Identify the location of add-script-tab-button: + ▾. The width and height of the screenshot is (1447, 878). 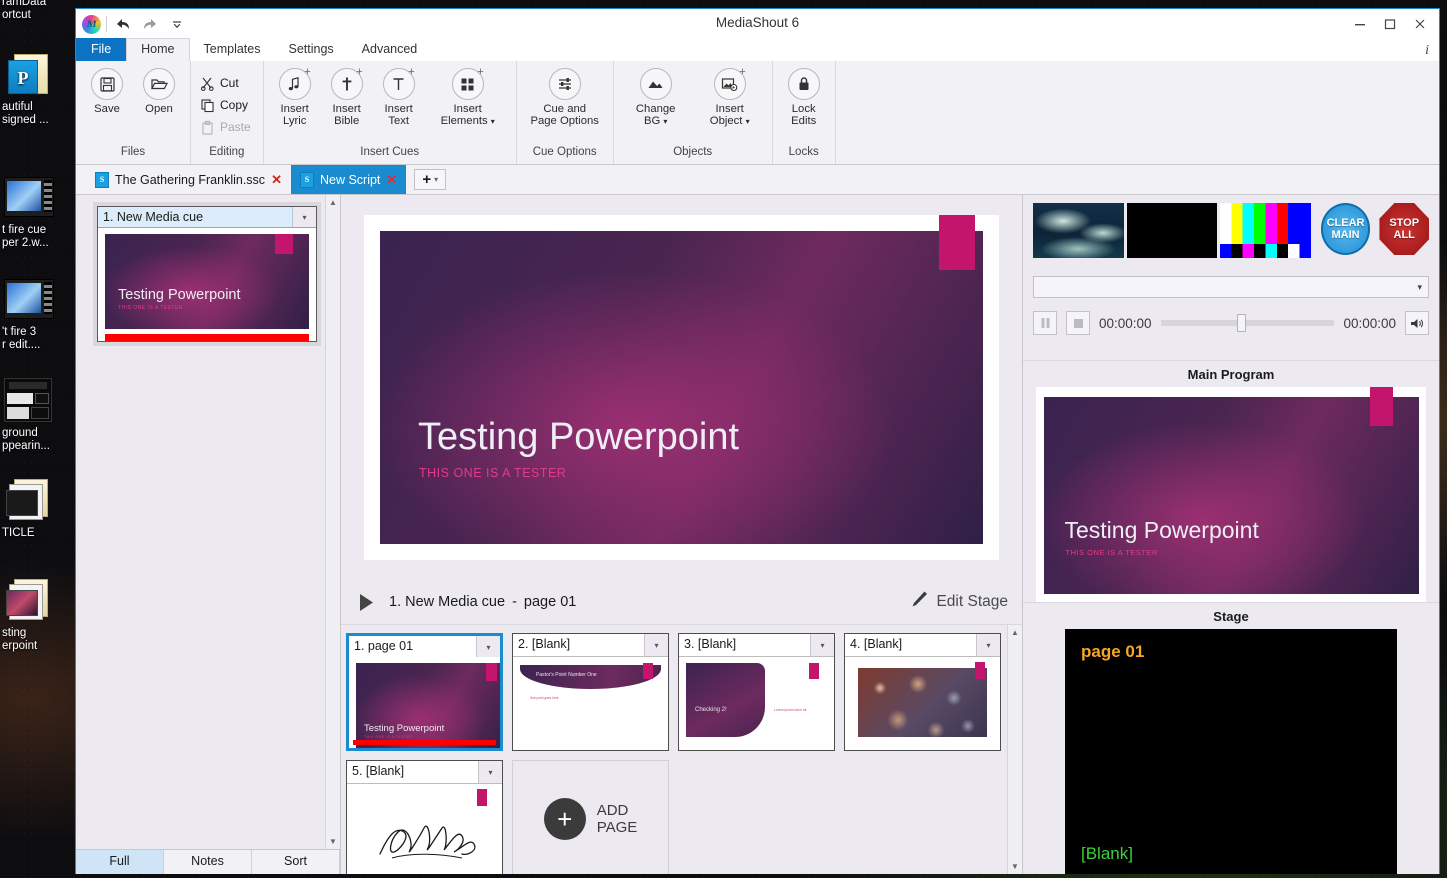
(430, 179).